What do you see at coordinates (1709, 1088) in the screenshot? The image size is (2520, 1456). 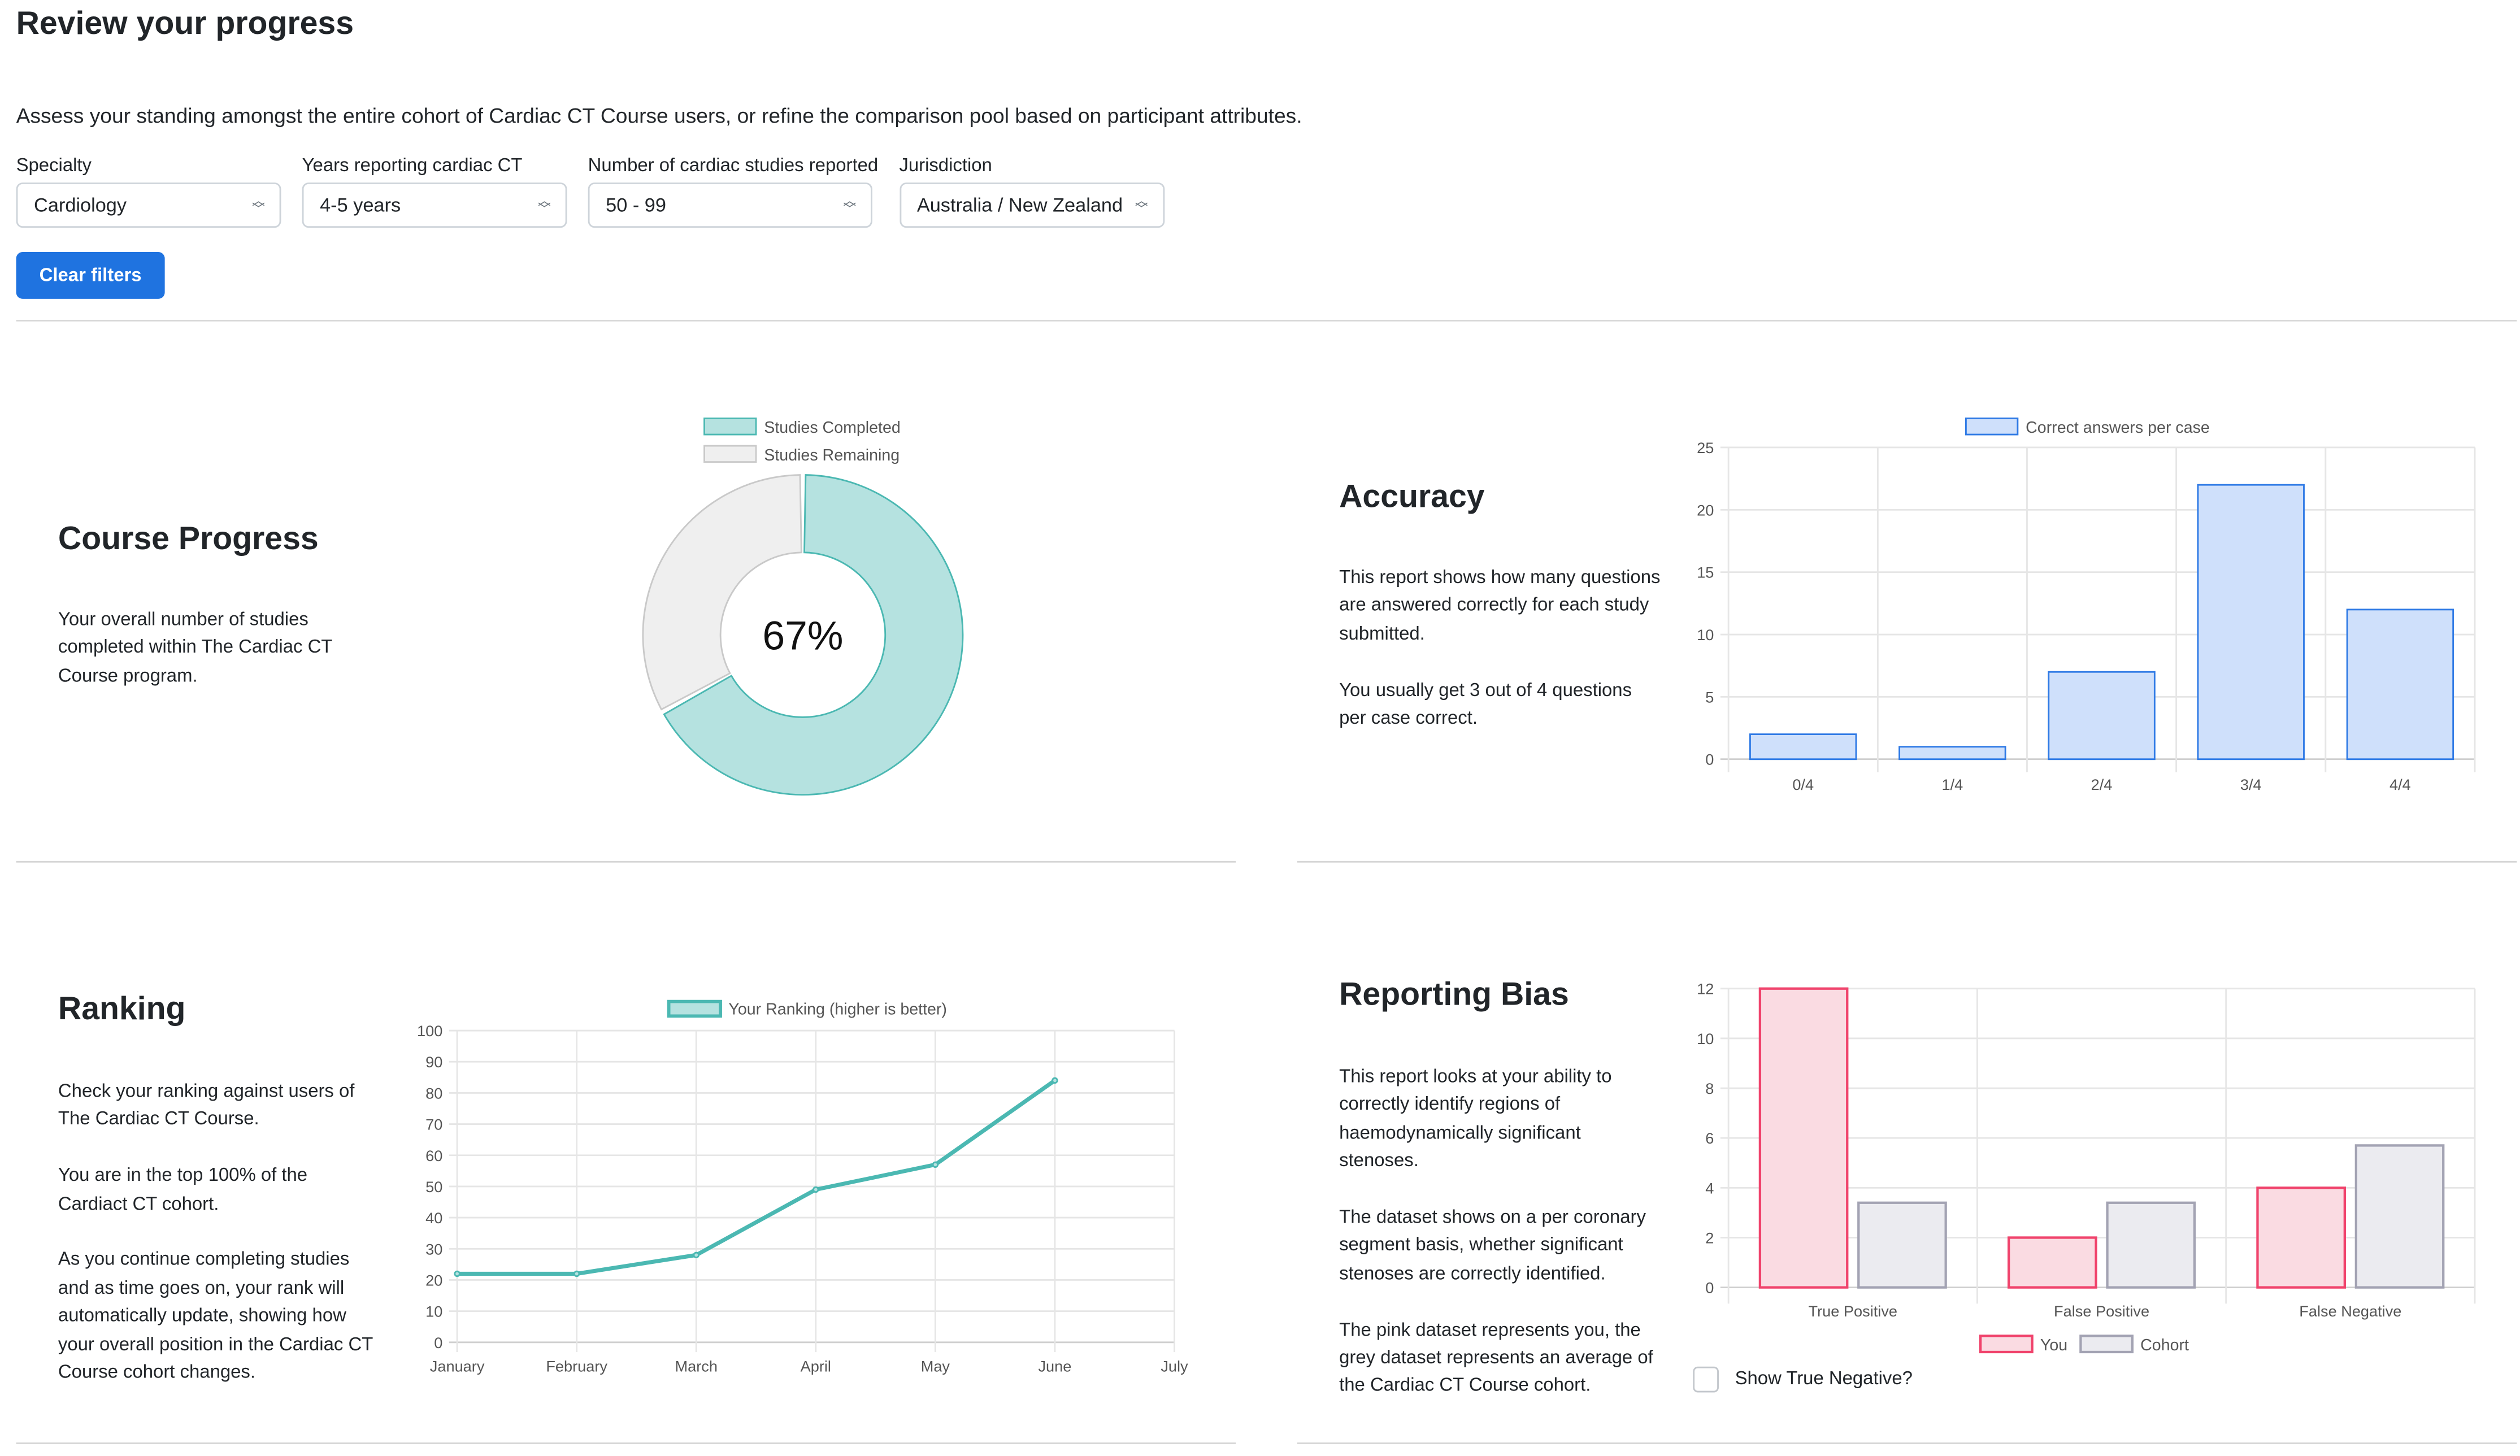 I see `y-tick-label: 8` at bounding box center [1709, 1088].